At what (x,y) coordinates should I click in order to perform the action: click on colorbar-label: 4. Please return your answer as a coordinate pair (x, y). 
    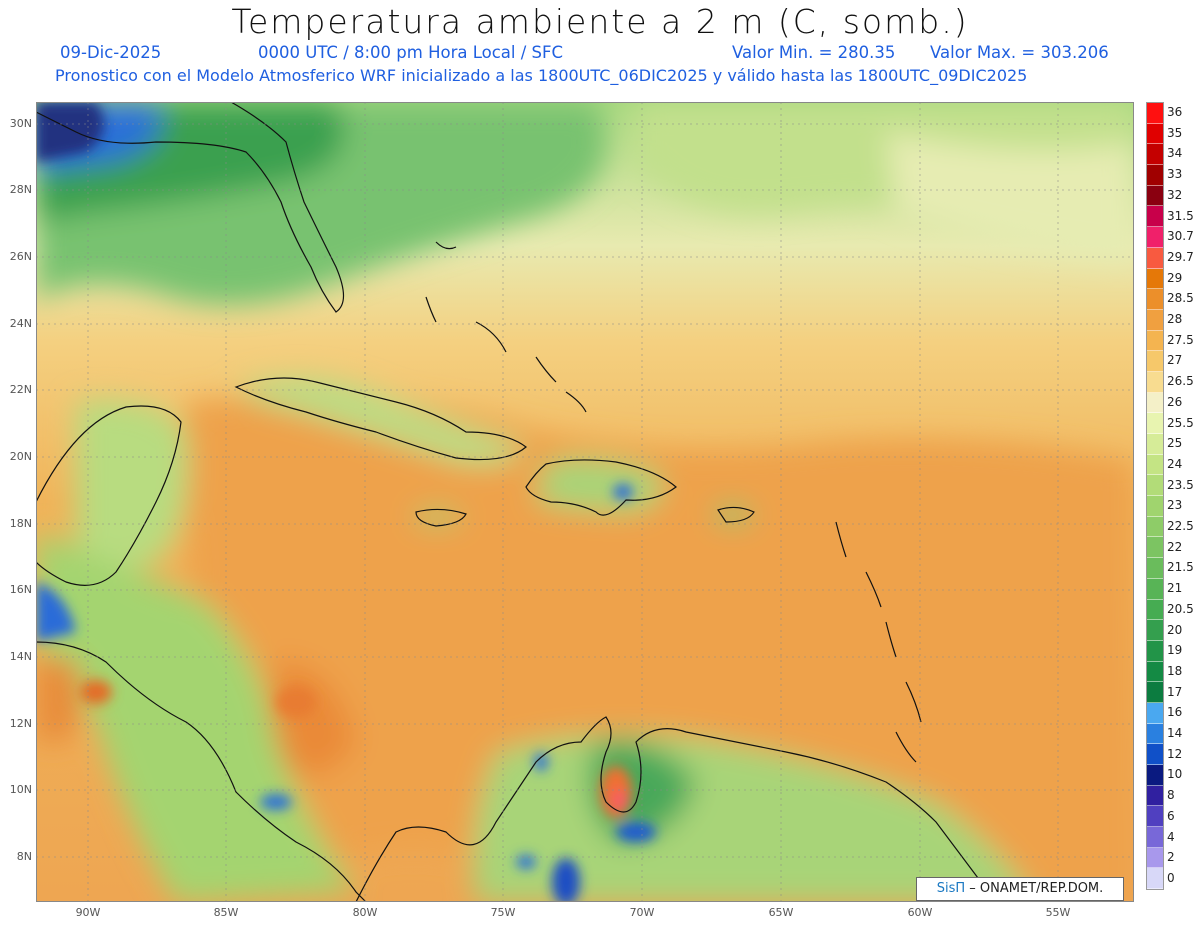
    Looking at the image, I should click on (1171, 836).